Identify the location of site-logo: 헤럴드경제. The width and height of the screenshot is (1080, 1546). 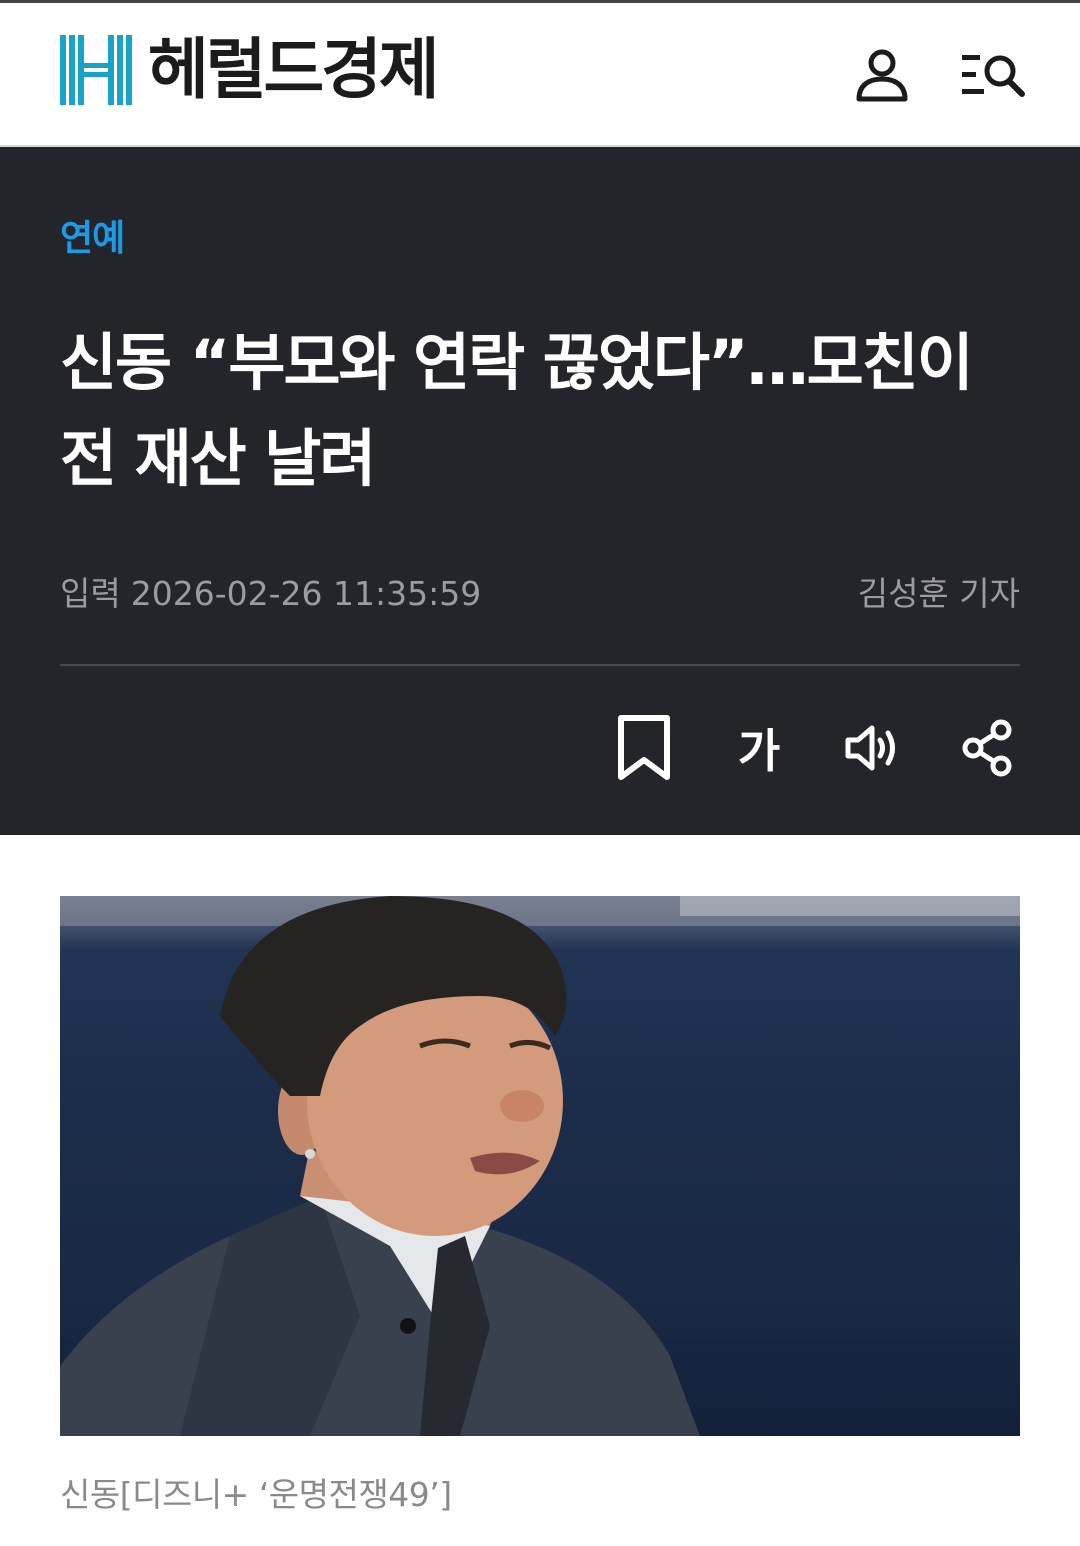
(250, 69).